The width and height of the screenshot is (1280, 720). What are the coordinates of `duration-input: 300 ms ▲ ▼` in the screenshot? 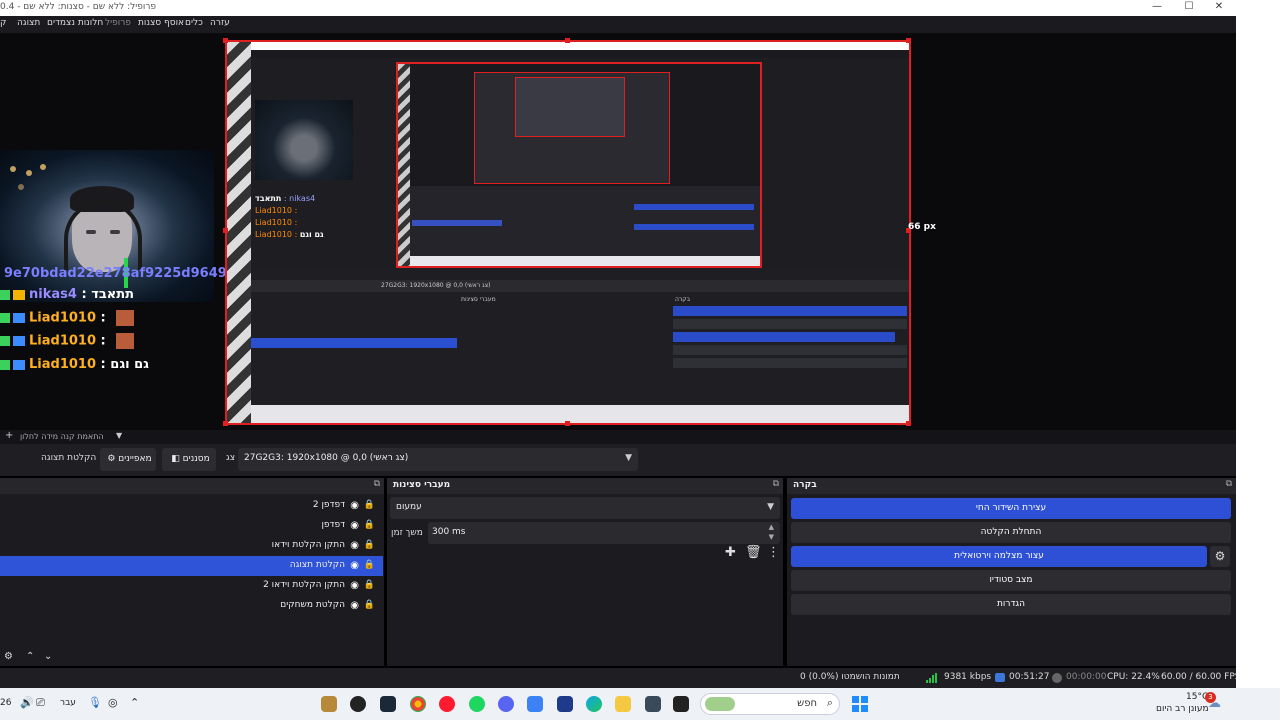 It's located at (604, 533).